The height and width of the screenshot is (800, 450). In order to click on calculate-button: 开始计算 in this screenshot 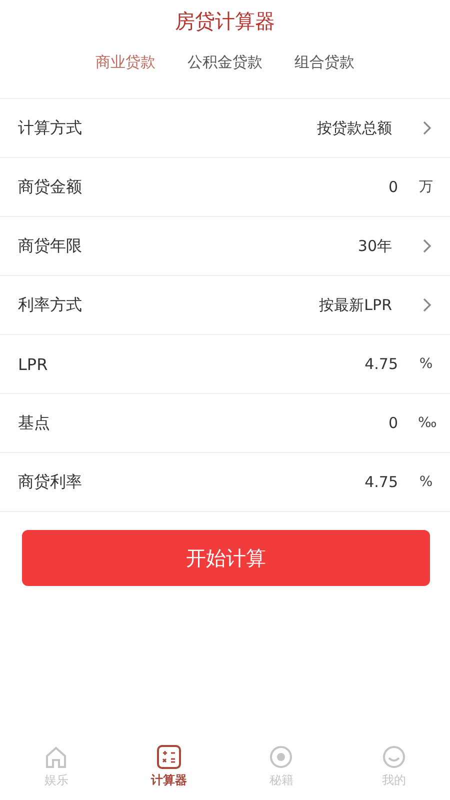, I will do `click(226, 558)`.